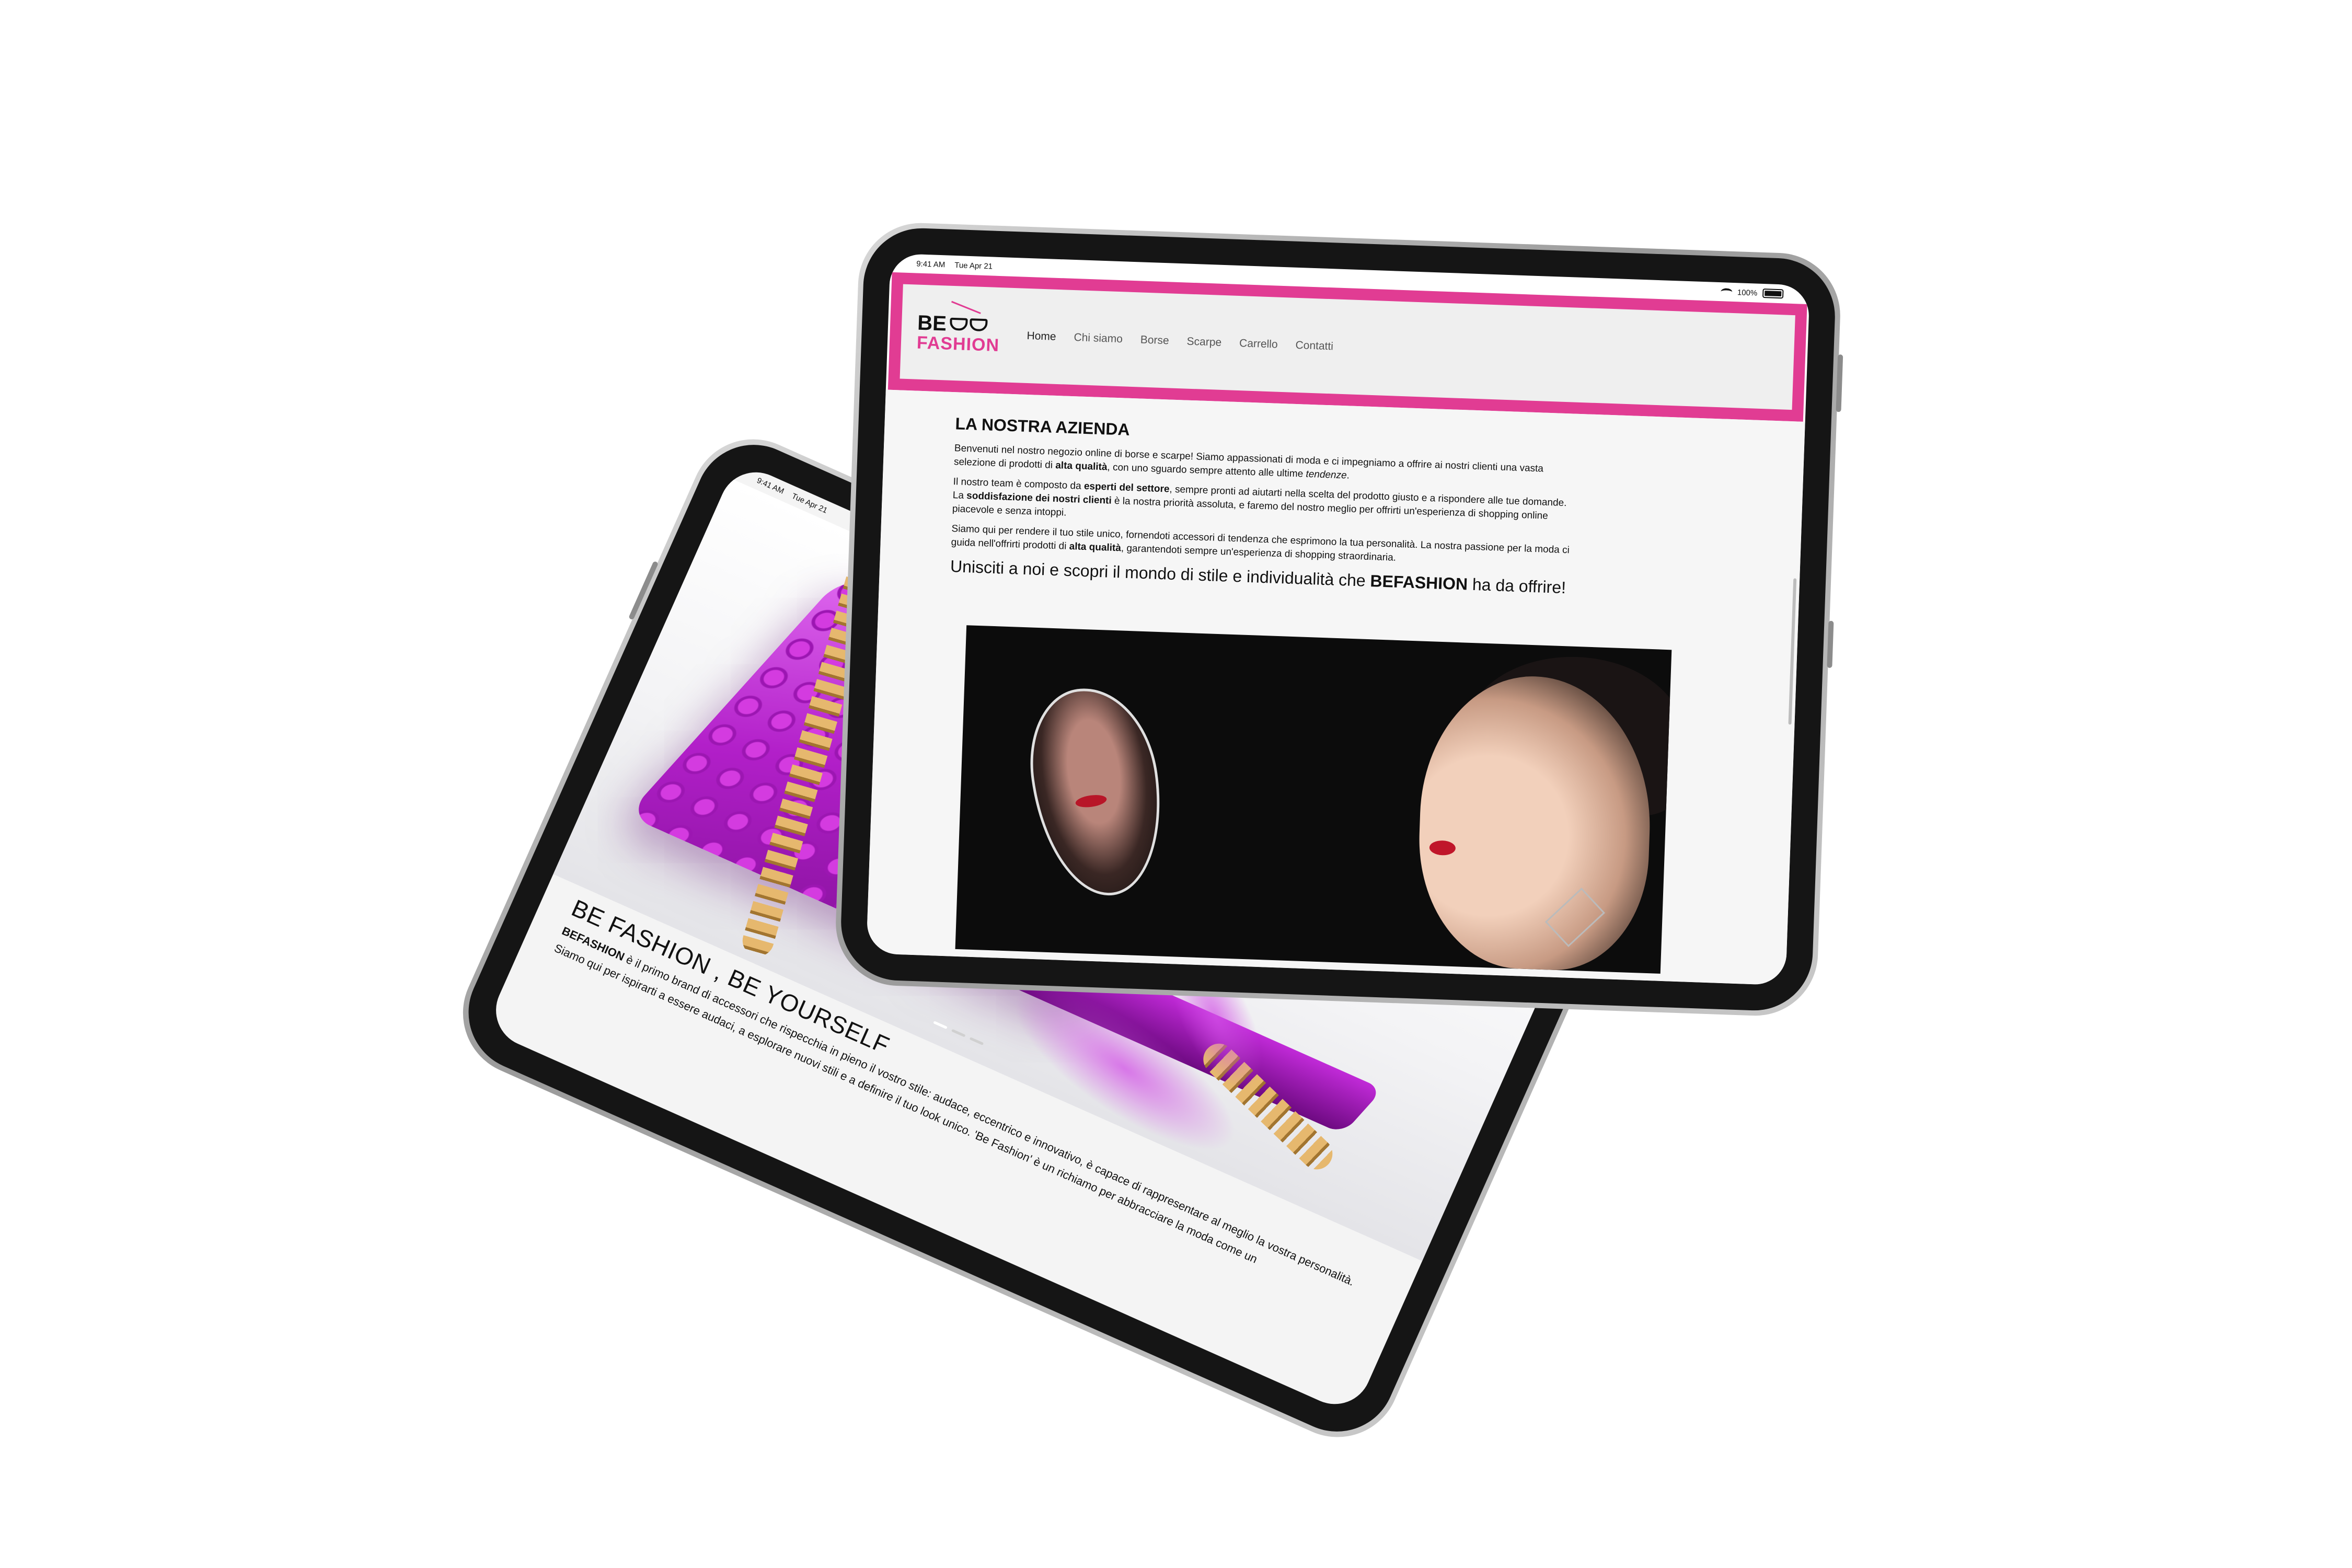 This screenshot has width=2352, height=1568. Describe the element at coordinates (973, 265) in the screenshot. I see `status-date: Tue Apr 21` at that location.